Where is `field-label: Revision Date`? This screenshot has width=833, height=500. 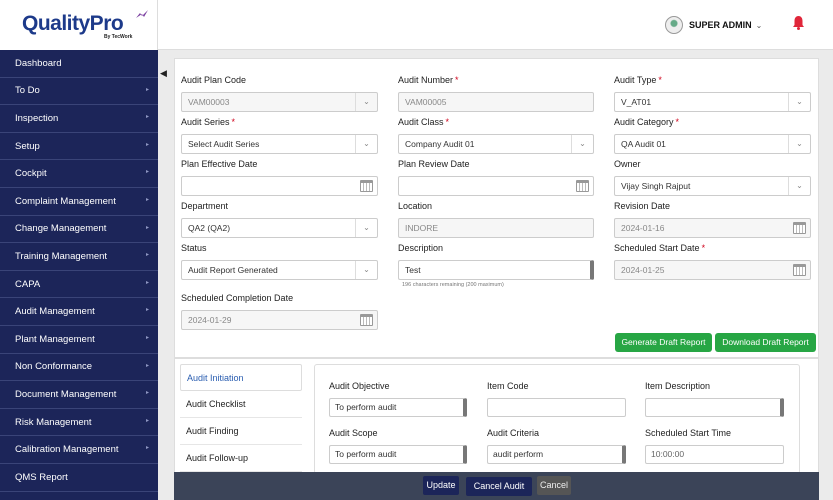 field-label: Revision Date is located at coordinates (642, 206).